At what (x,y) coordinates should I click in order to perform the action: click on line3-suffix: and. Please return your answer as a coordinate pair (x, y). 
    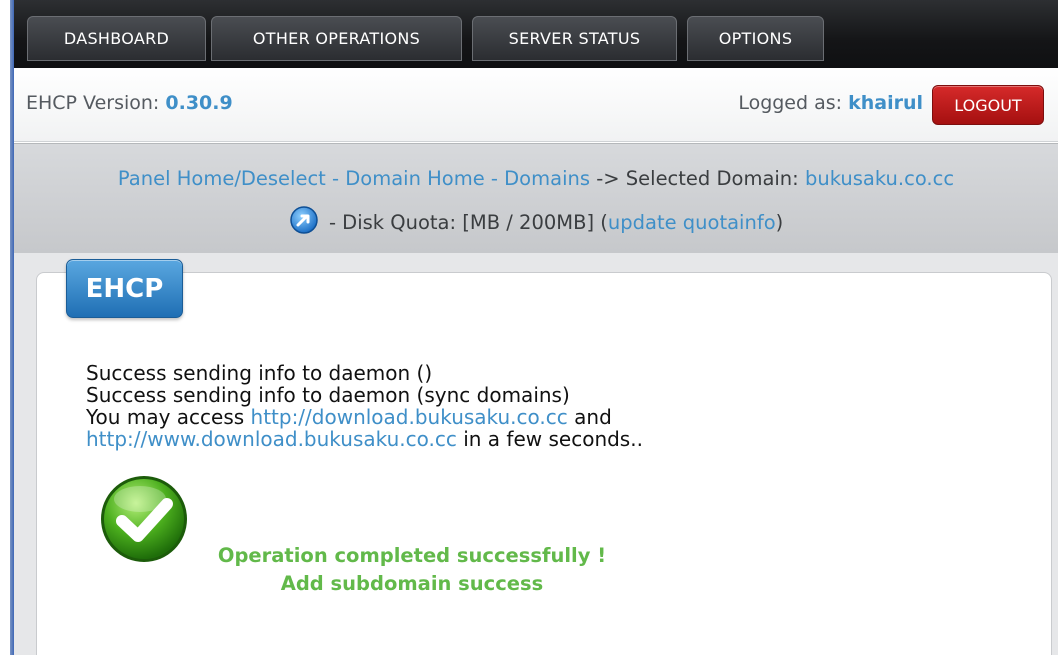
    Looking at the image, I should click on (589, 417).